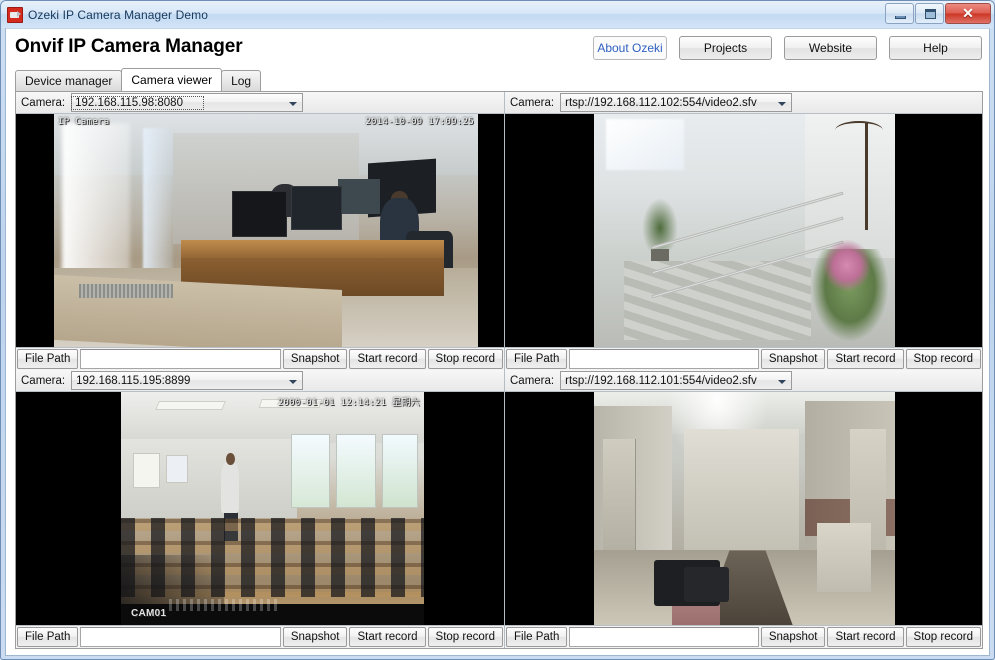  I want to click on camera-select-1: 192.168.115.98:8080, so click(187, 102).